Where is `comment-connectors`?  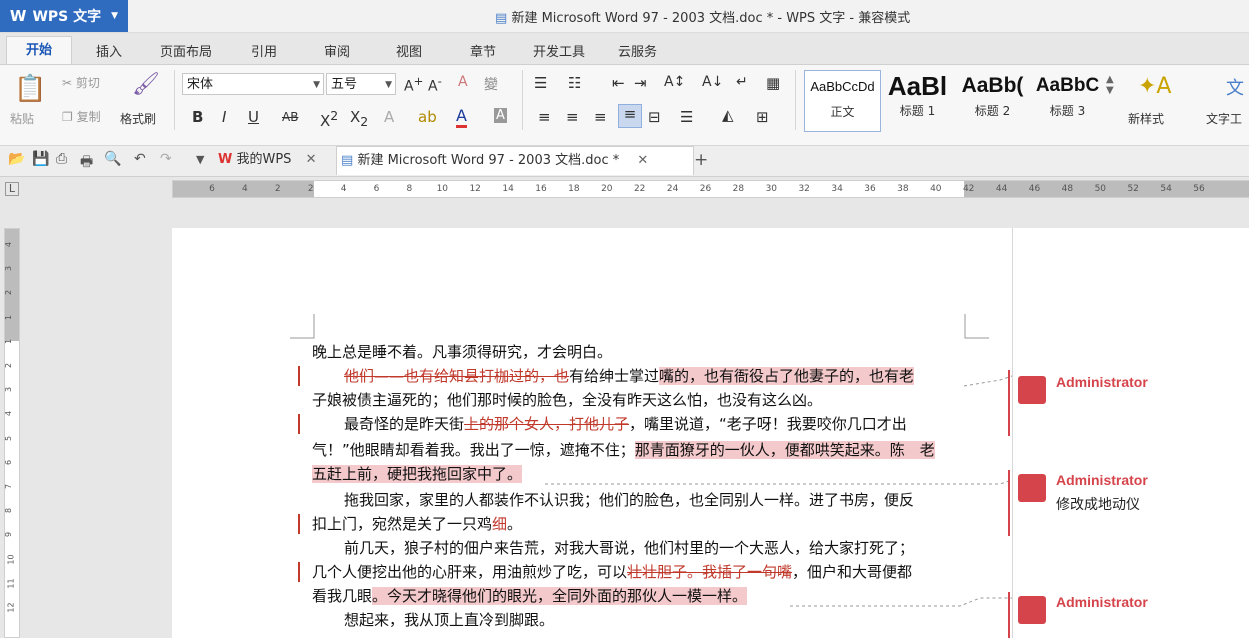 comment-connectors is located at coordinates (779, 491).